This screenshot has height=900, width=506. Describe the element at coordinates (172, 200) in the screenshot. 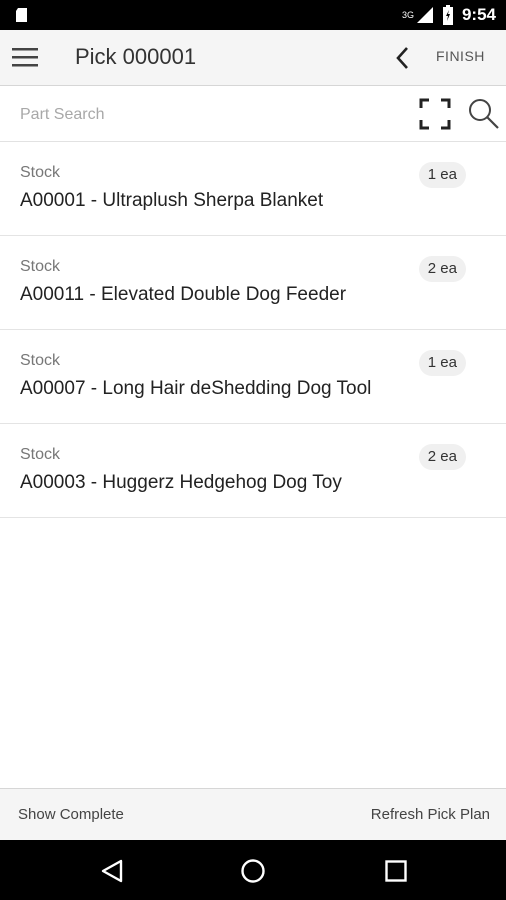

I see `item-title: A00001 - Ultraplush Sherpa Blanket` at that location.